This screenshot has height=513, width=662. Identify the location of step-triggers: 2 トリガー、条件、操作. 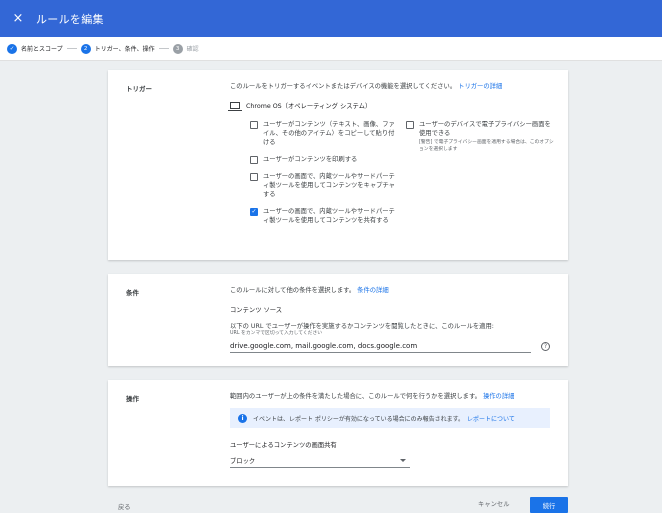
(117, 48).